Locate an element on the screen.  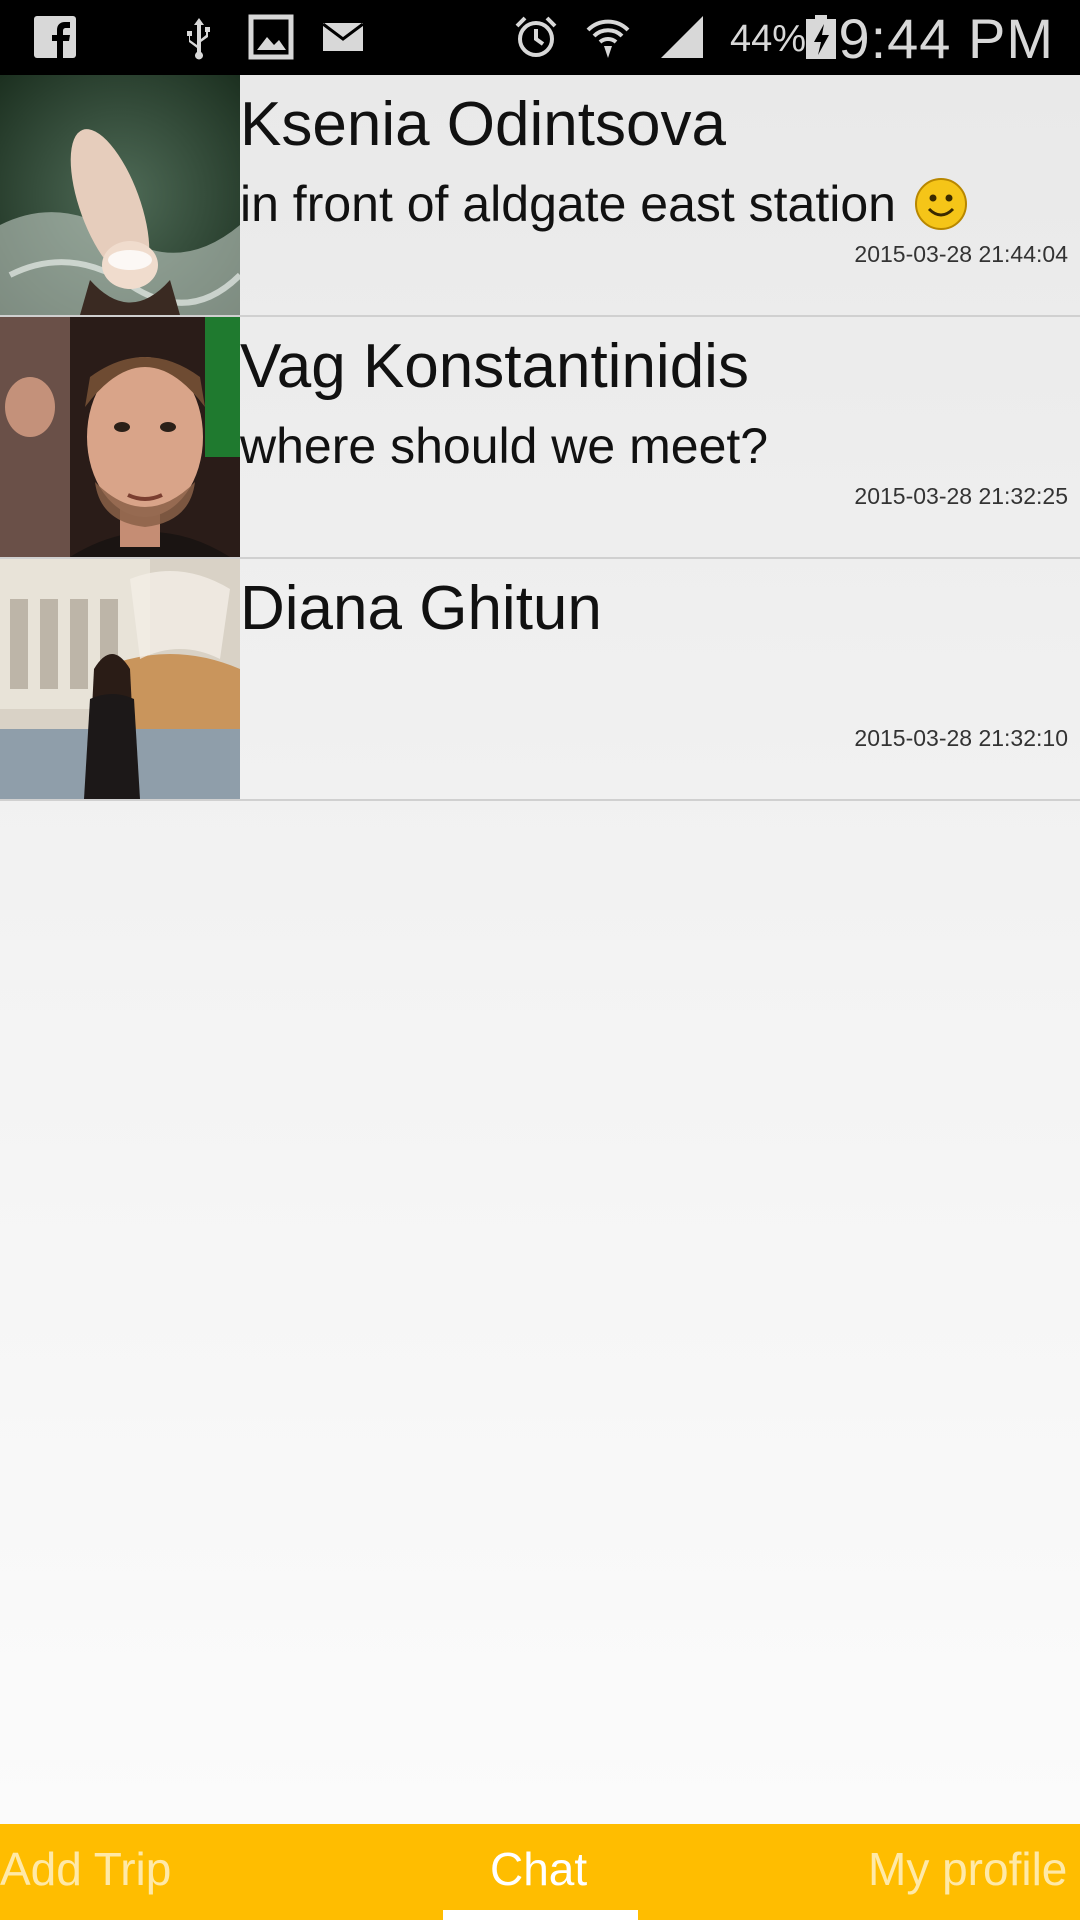
last-message-text: in front of aldgate east station is located at coordinates (568, 204).